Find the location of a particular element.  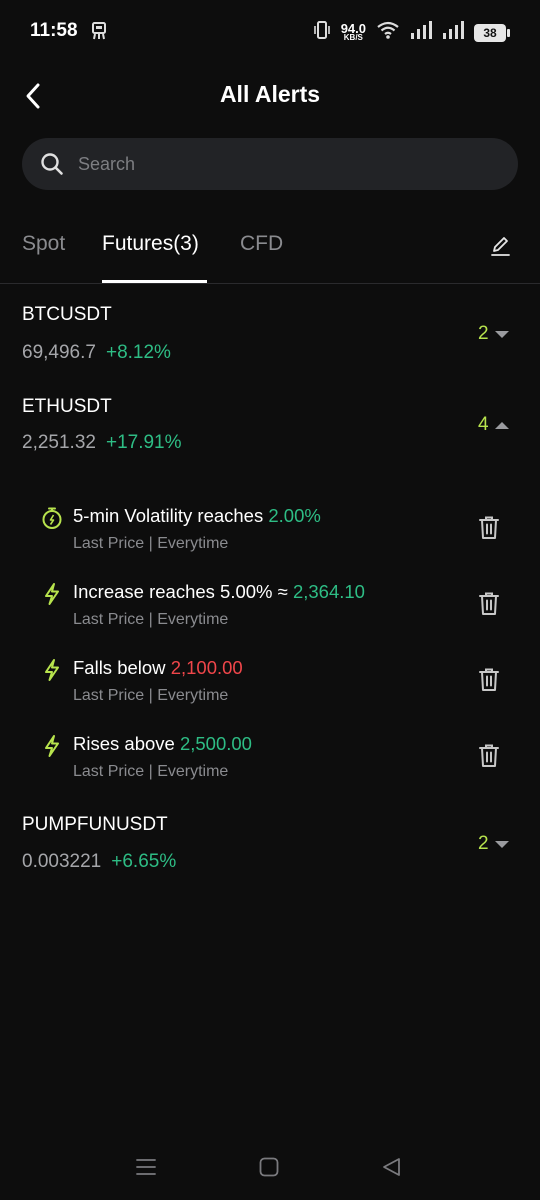

symbol-price-row: 69,496.7 +8.12% is located at coordinates (96, 353).